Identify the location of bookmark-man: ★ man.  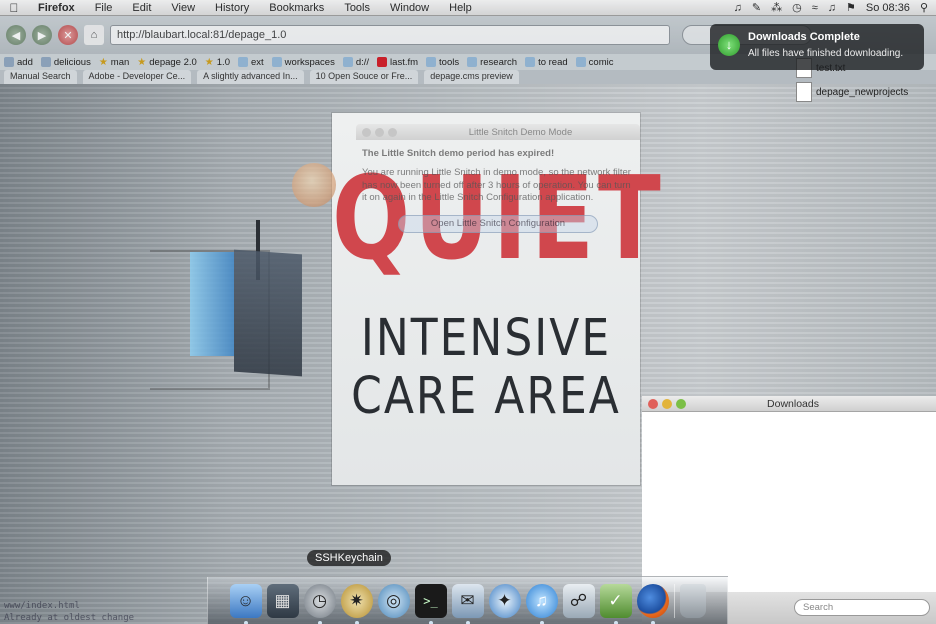
(114, 62).